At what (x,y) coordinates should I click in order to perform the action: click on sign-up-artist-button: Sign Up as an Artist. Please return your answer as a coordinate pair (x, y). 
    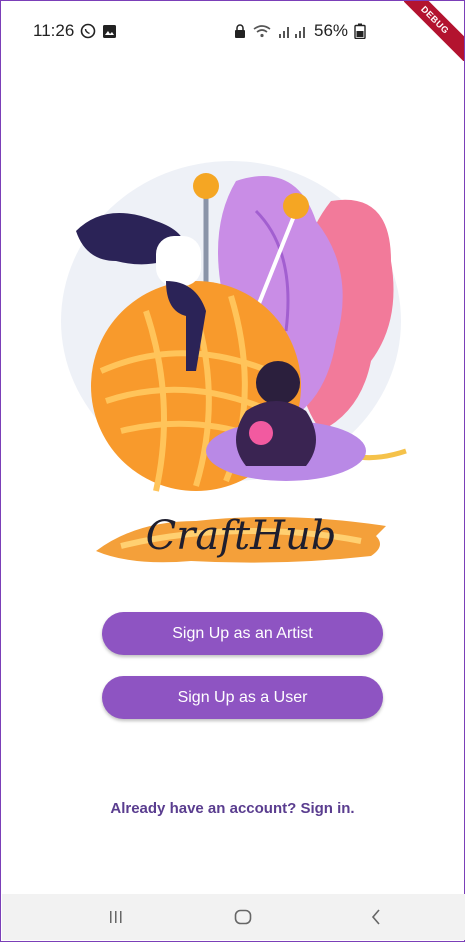
    Looking at the image, I should click on (242, 633).